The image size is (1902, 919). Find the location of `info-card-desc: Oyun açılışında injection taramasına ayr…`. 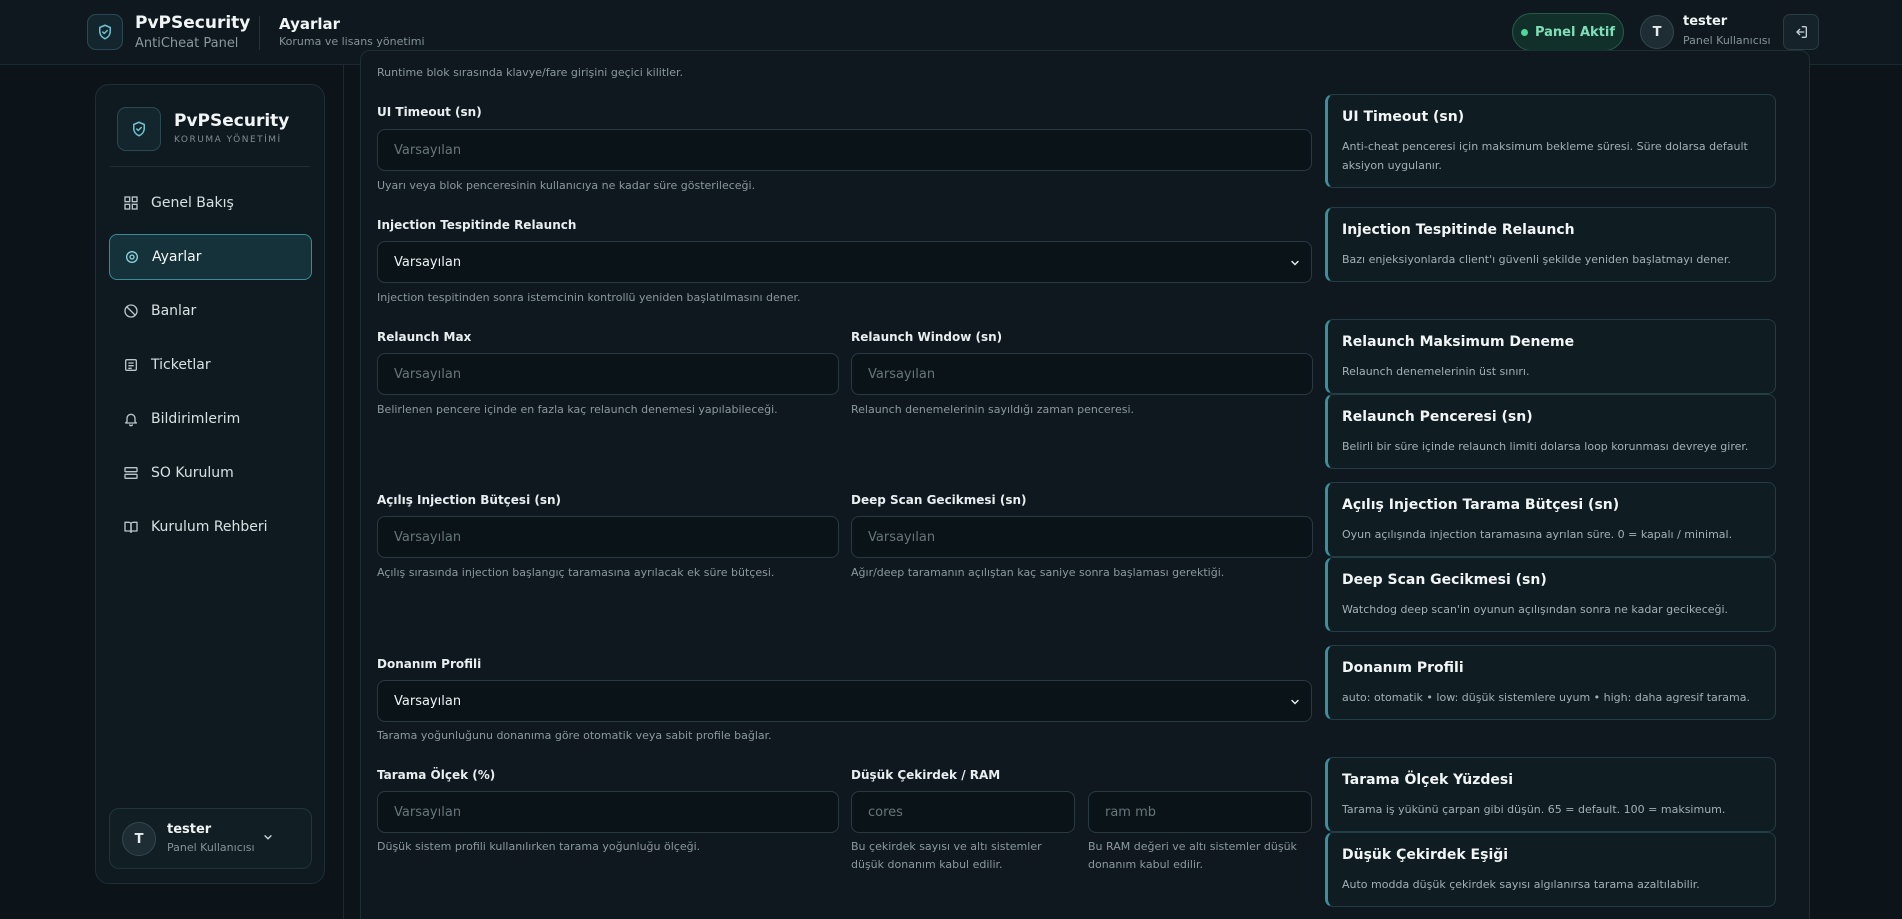

info-card-desc: Oyun açılışında injection taramasına ayr… is located at coordinates (1537, 534).